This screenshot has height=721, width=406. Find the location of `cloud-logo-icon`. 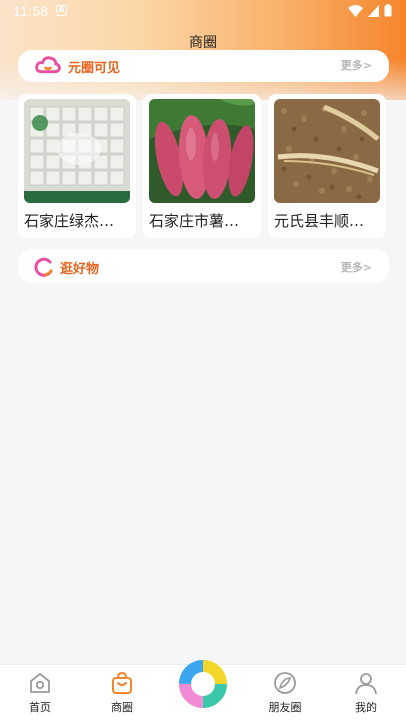

cloud-logo-icon is located at coordinates (48, 65).